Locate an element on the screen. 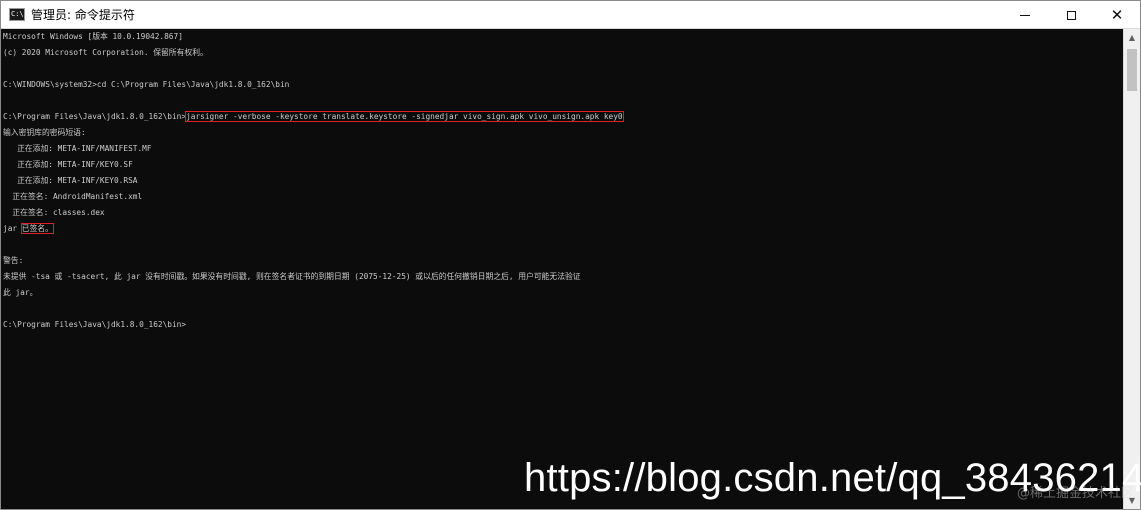  console-line: 输入密钥库的密码短语: is located at coordinates (44, 132).